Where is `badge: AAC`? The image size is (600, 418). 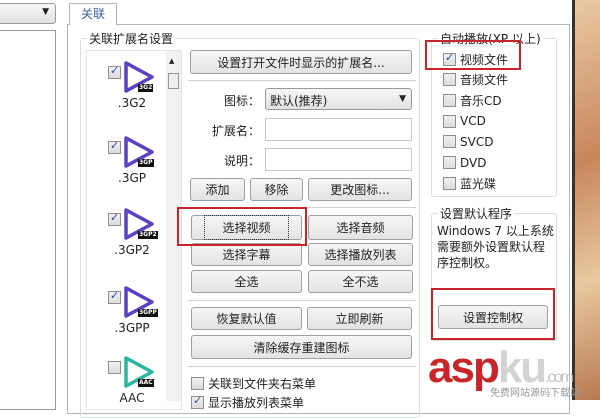
badge: AAC is located at coordinates (146, 383).